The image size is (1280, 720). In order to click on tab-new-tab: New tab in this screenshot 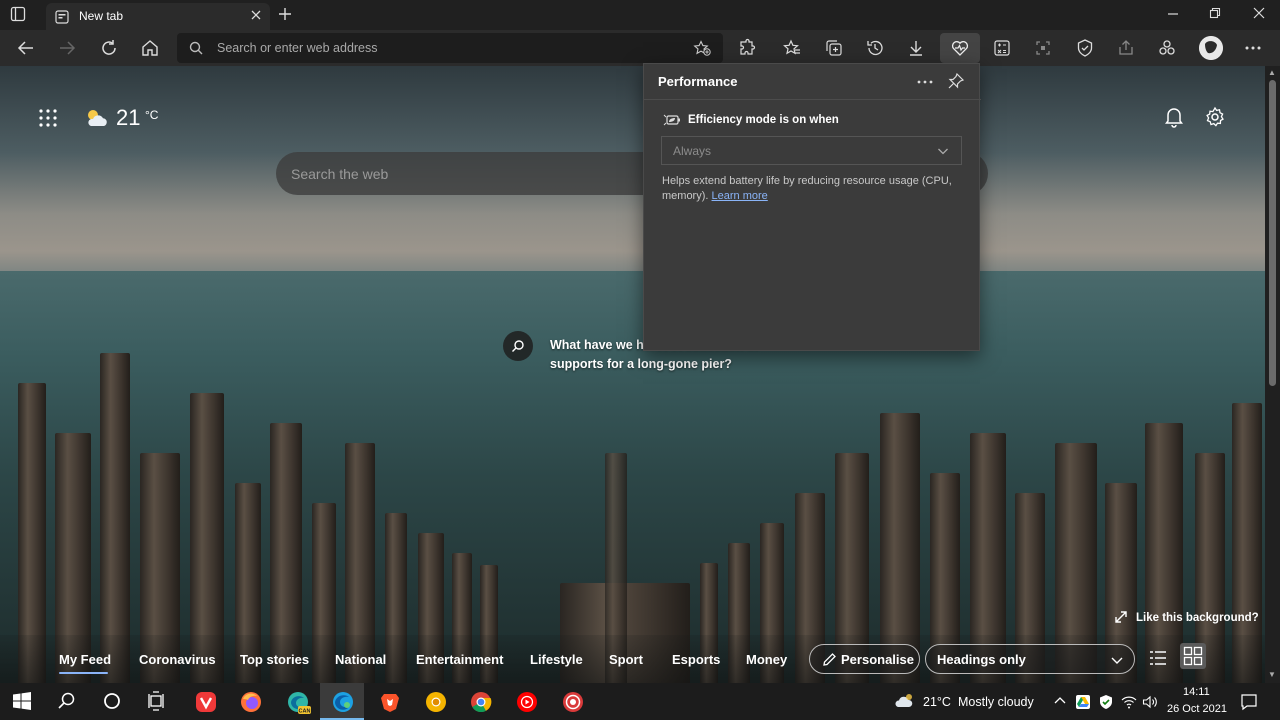, I will do `click(158, 16)`.